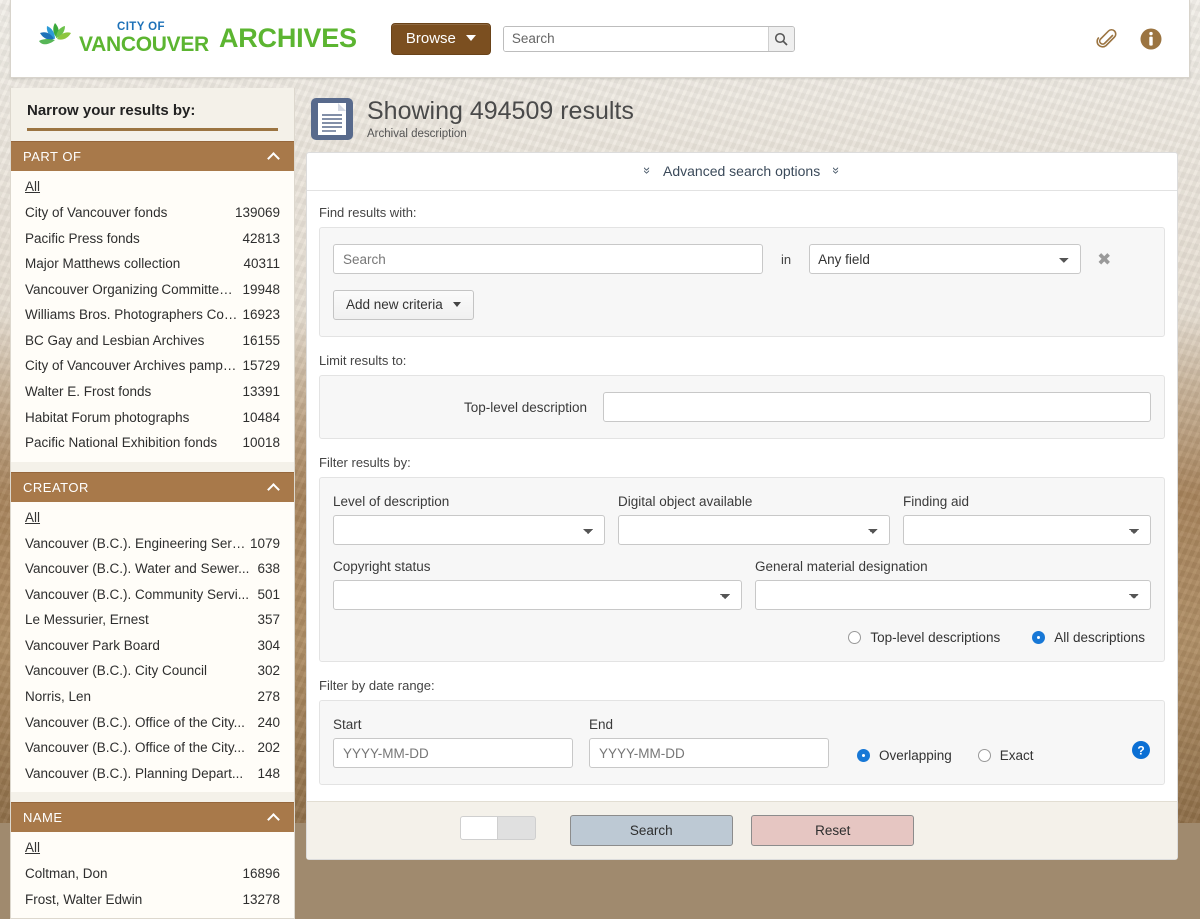  I want to click on facet-item-label: BC Gay and Lesbian Archives, so click(131, 341).